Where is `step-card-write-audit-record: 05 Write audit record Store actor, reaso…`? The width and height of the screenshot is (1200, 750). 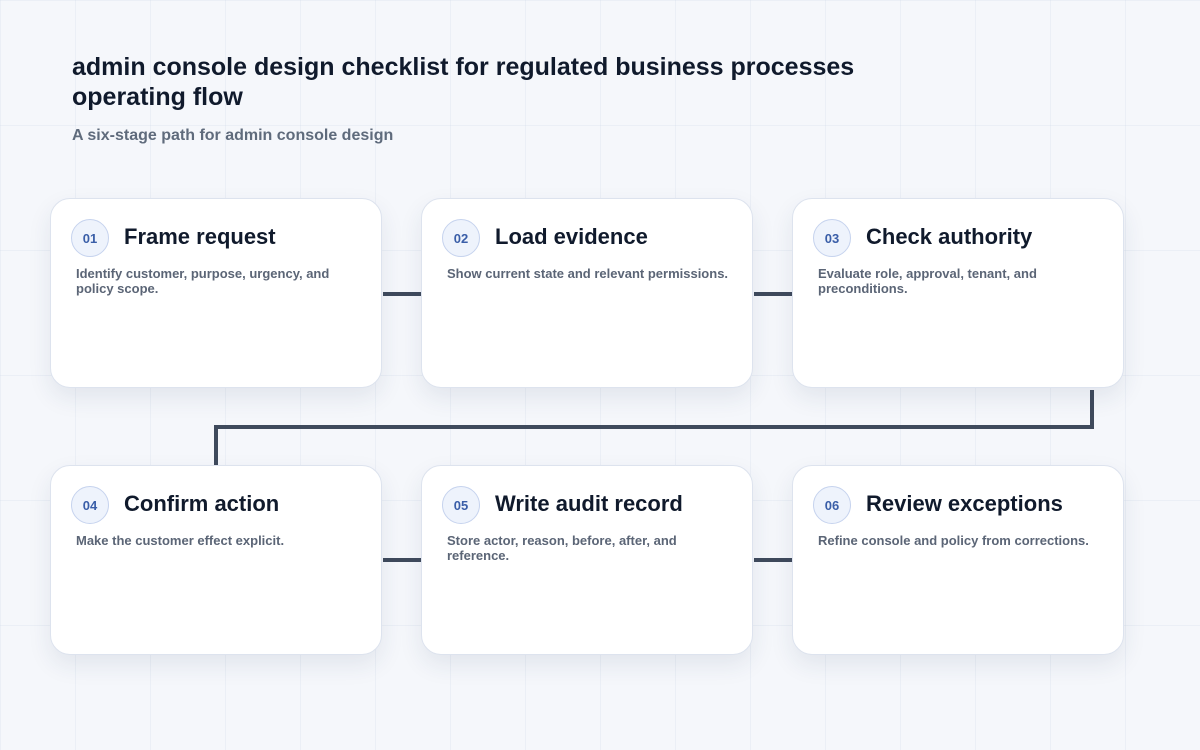
step-card-write-audit-record: 05 Write audit record Store actor, reaso… is located at coordinates (587, 560).